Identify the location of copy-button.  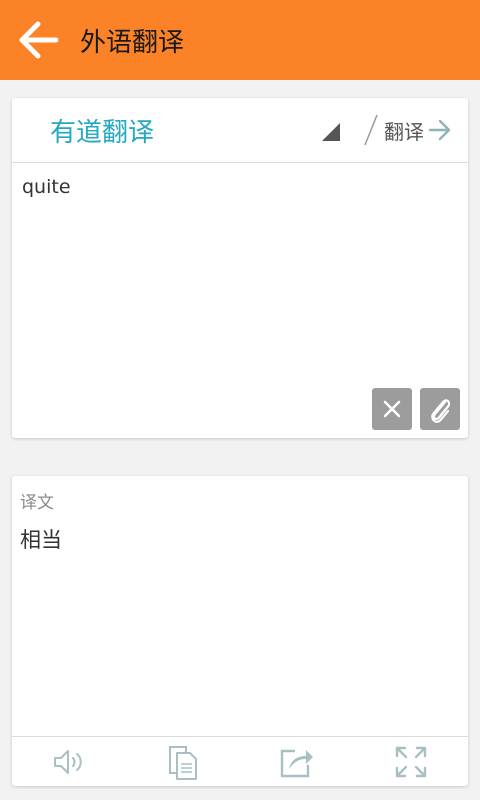
(183, 762).